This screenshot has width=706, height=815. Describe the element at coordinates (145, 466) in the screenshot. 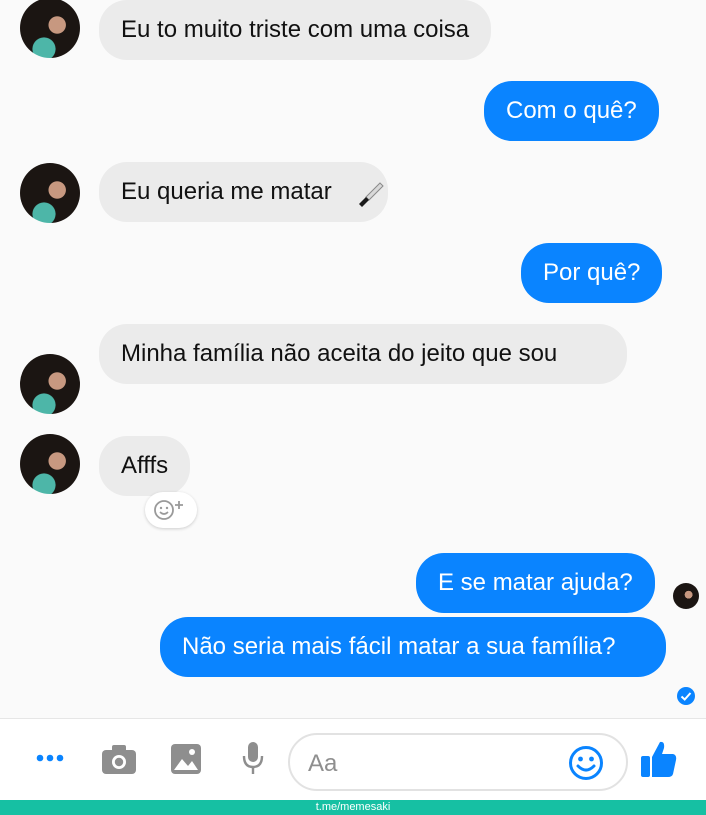

I see `incoming-message: Afffs` at that location.